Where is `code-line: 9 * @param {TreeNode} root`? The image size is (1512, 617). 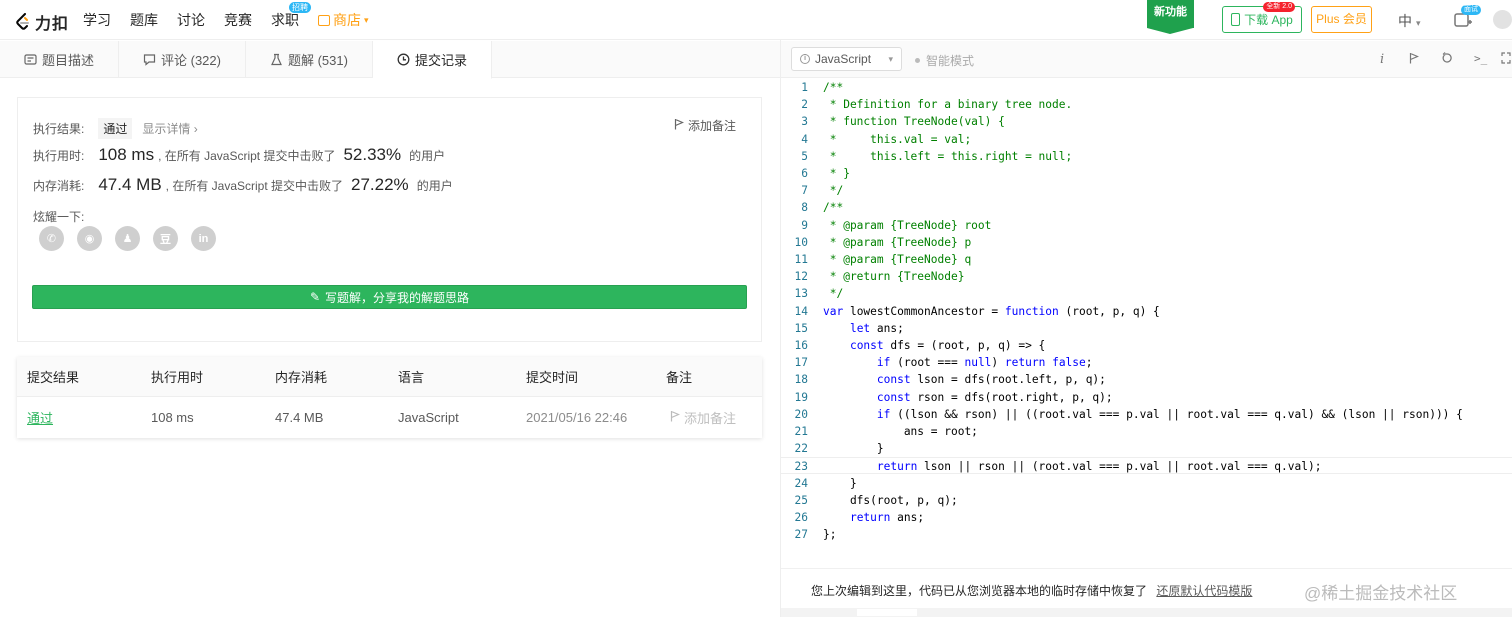 code-line: 9 * @param {TreeNode} root is located at coordinates (1146, 225).